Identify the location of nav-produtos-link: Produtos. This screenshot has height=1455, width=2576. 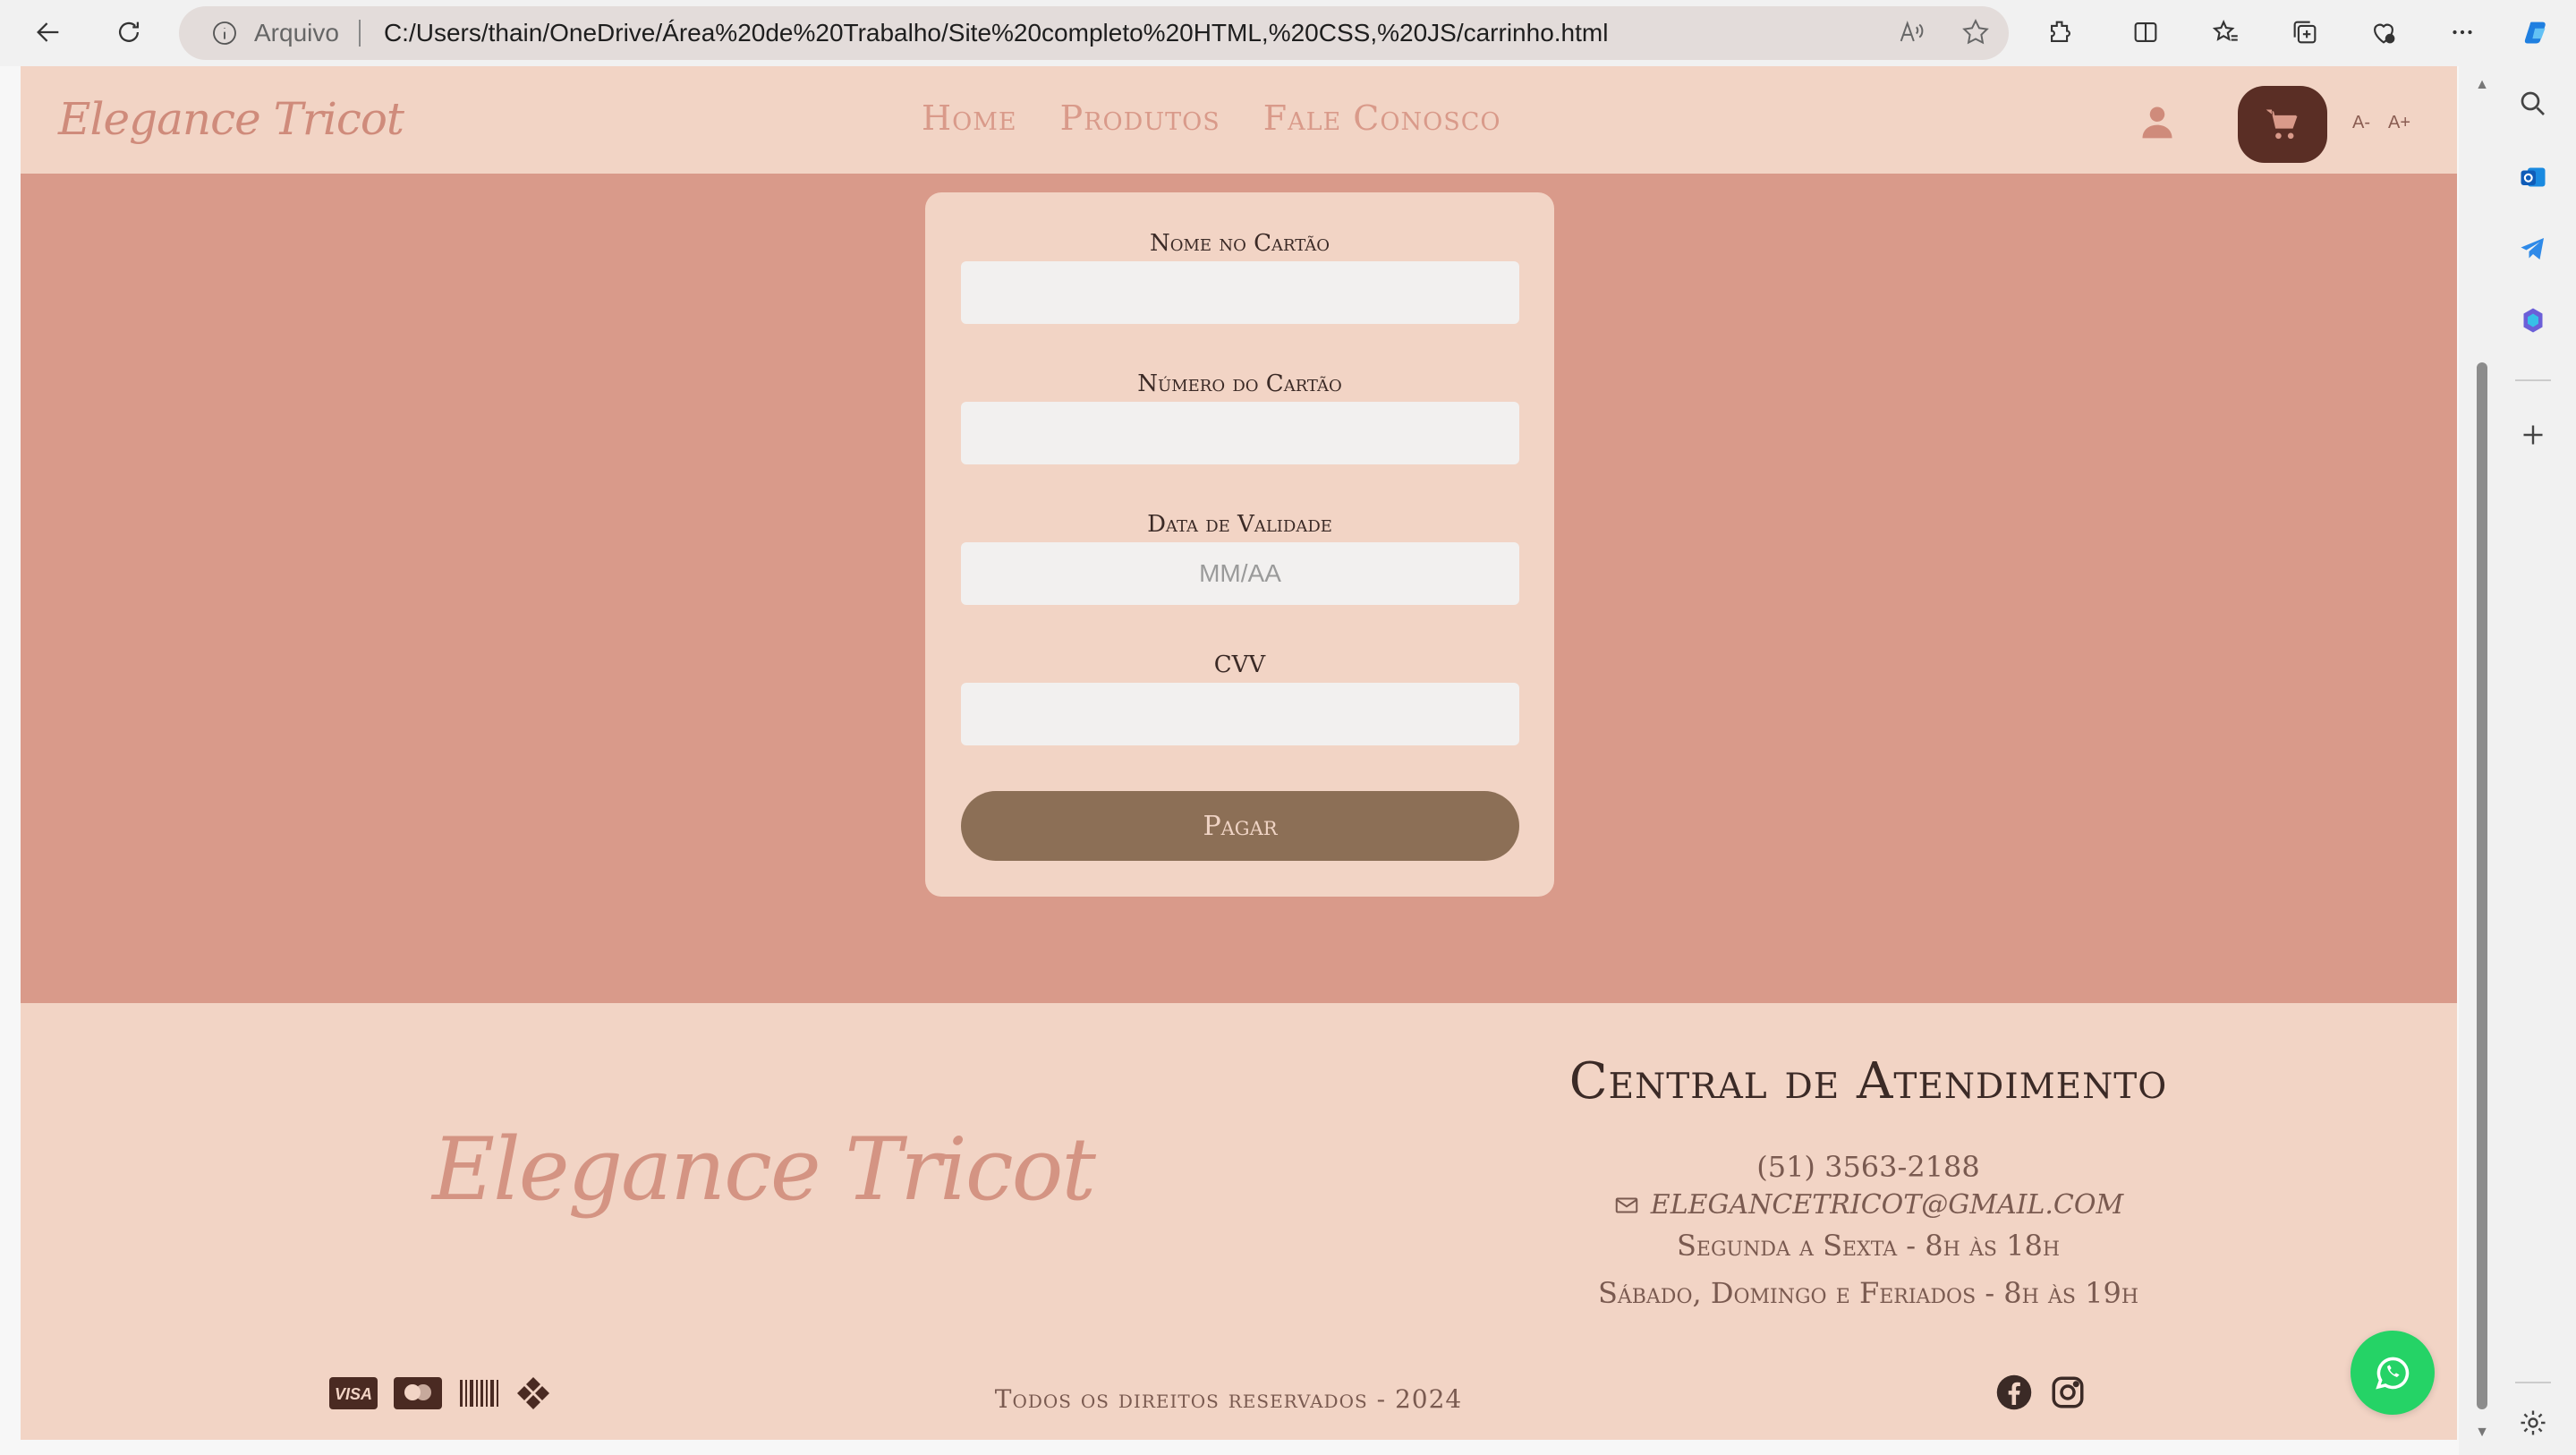
(1140, 118).